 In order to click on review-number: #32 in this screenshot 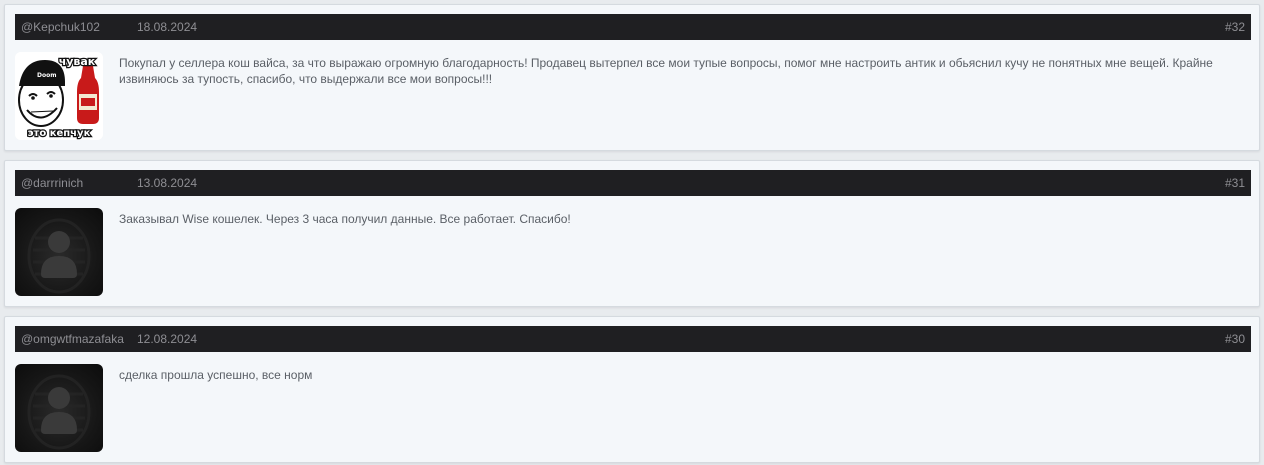, I will do `click(1235, 27)`.